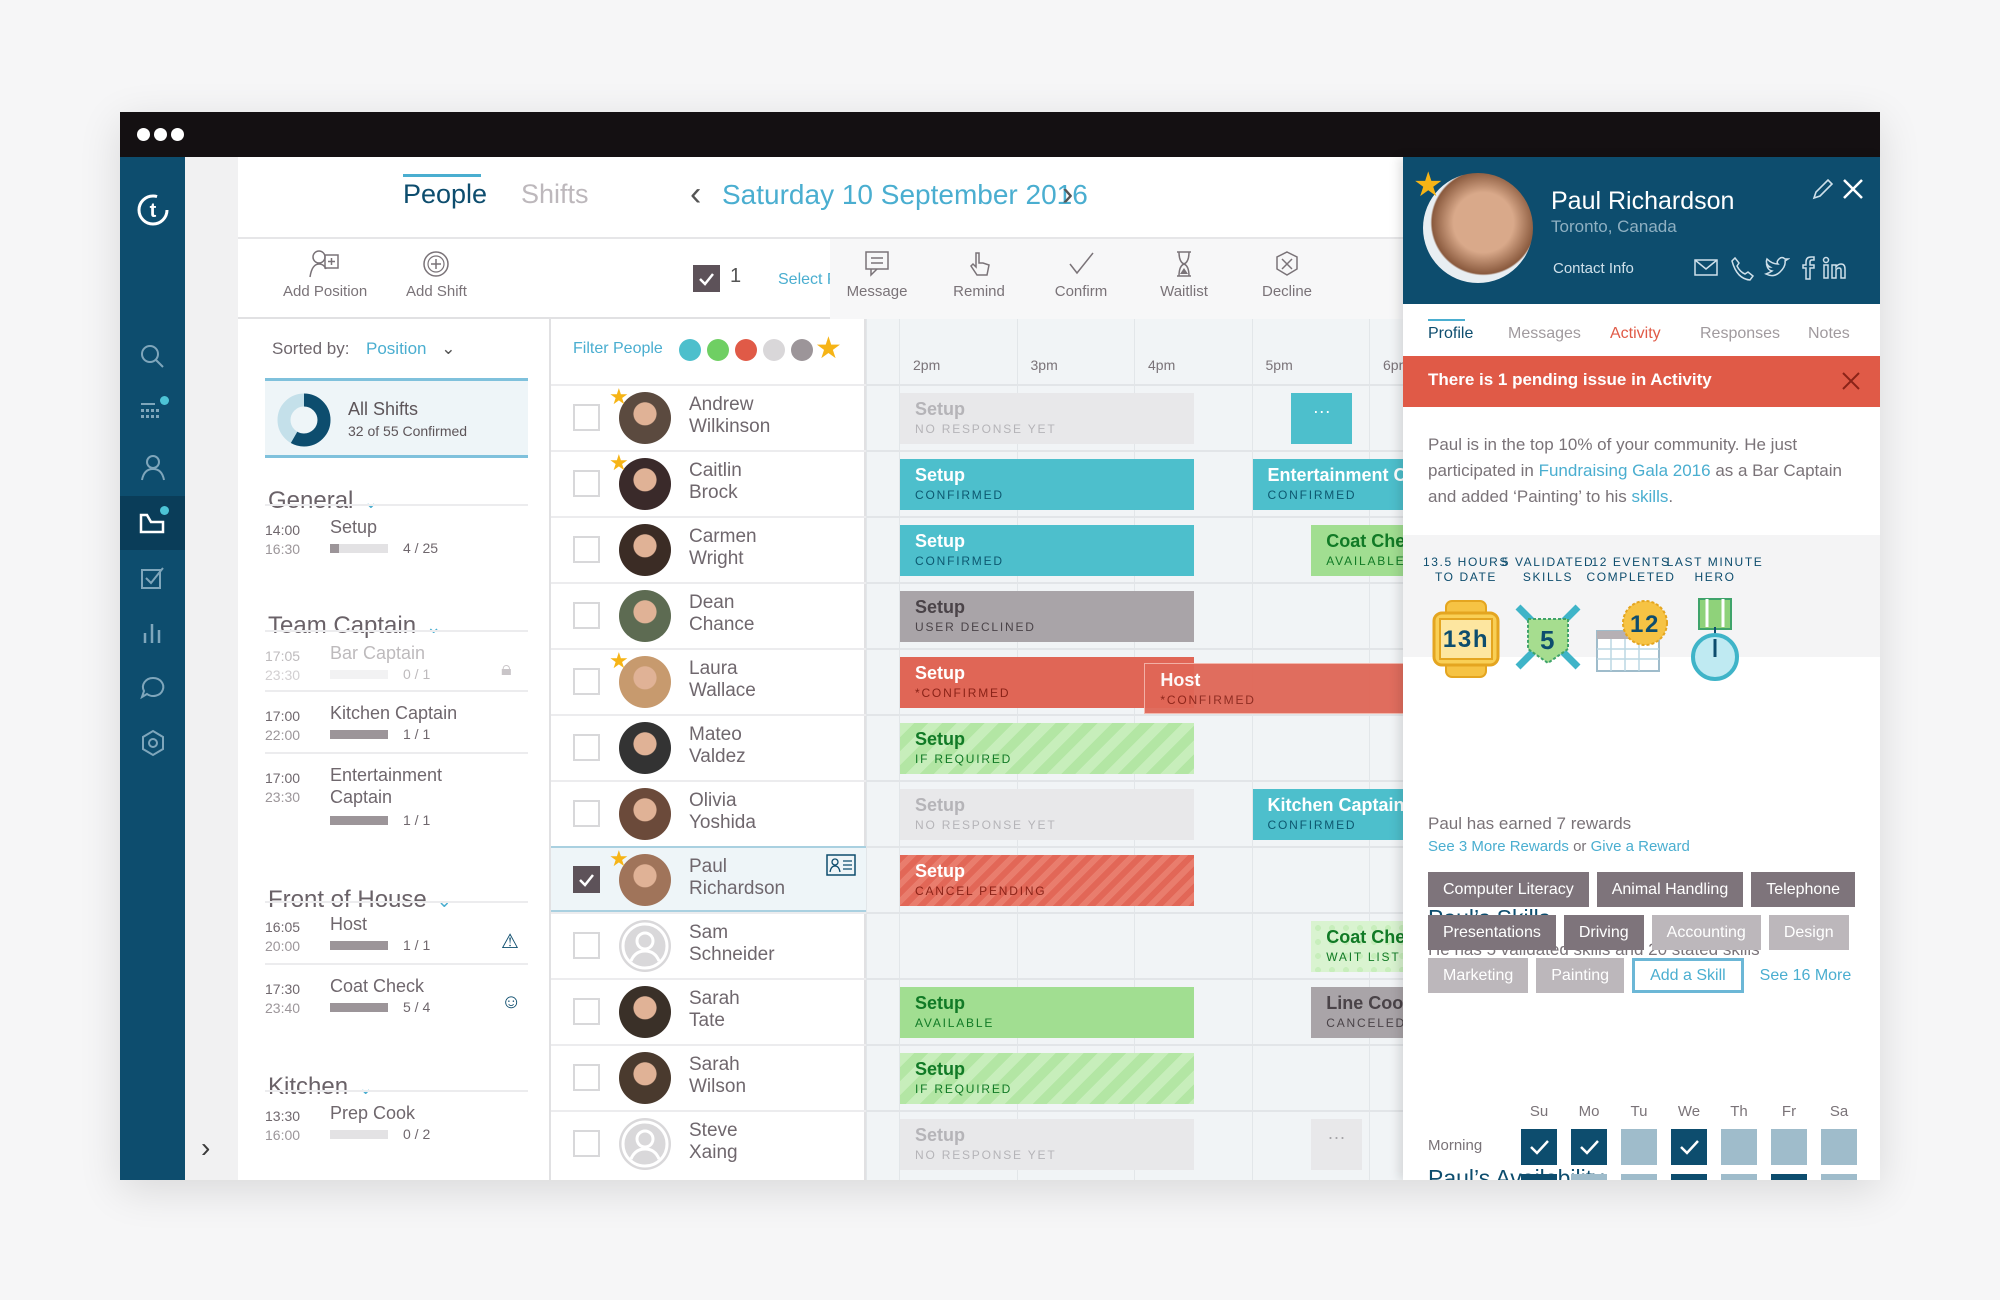  Describe the element at coordinates (1706, 268) in the screenshot. I see `email-icon` at that location.